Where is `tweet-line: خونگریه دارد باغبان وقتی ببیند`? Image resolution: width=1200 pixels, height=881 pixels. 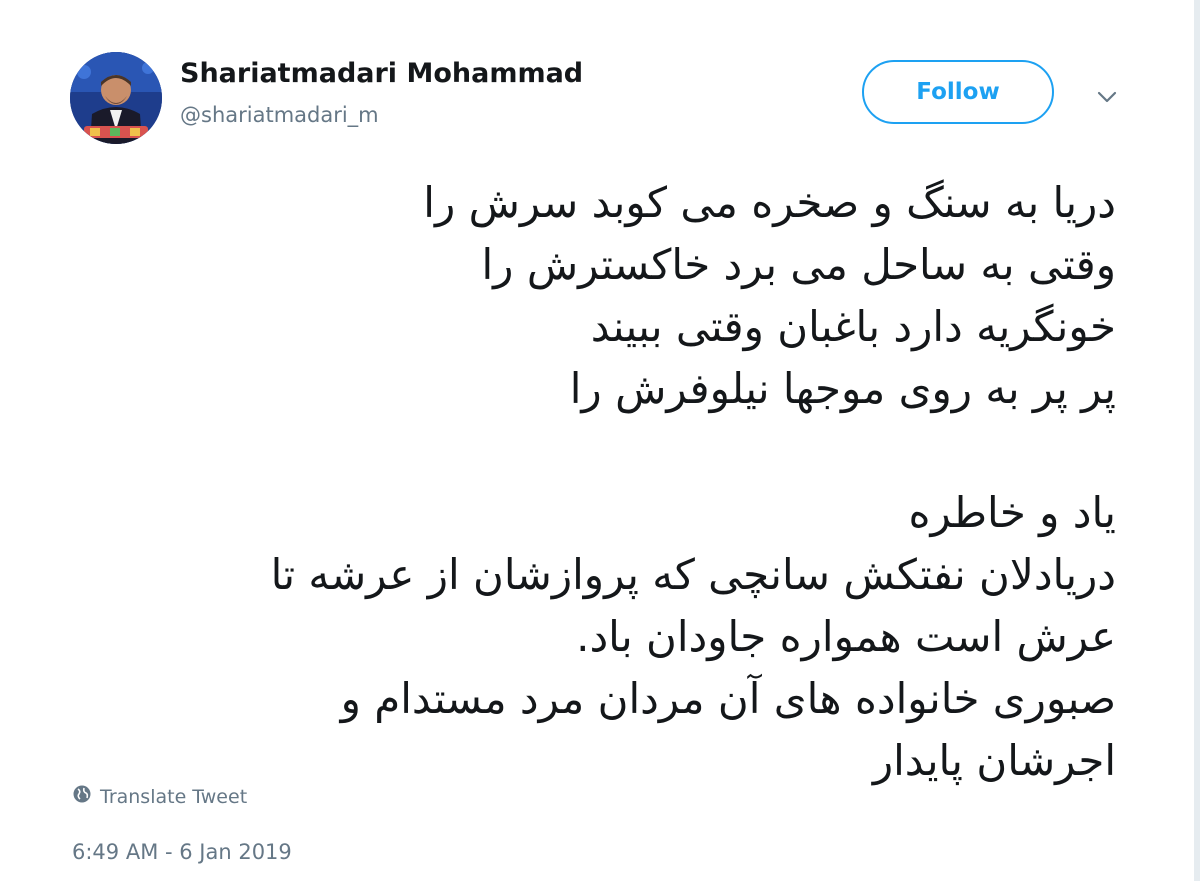 tweet-line: خونگریه دارد باغبان وقتی ببیند is located at coordinates (853, 326).